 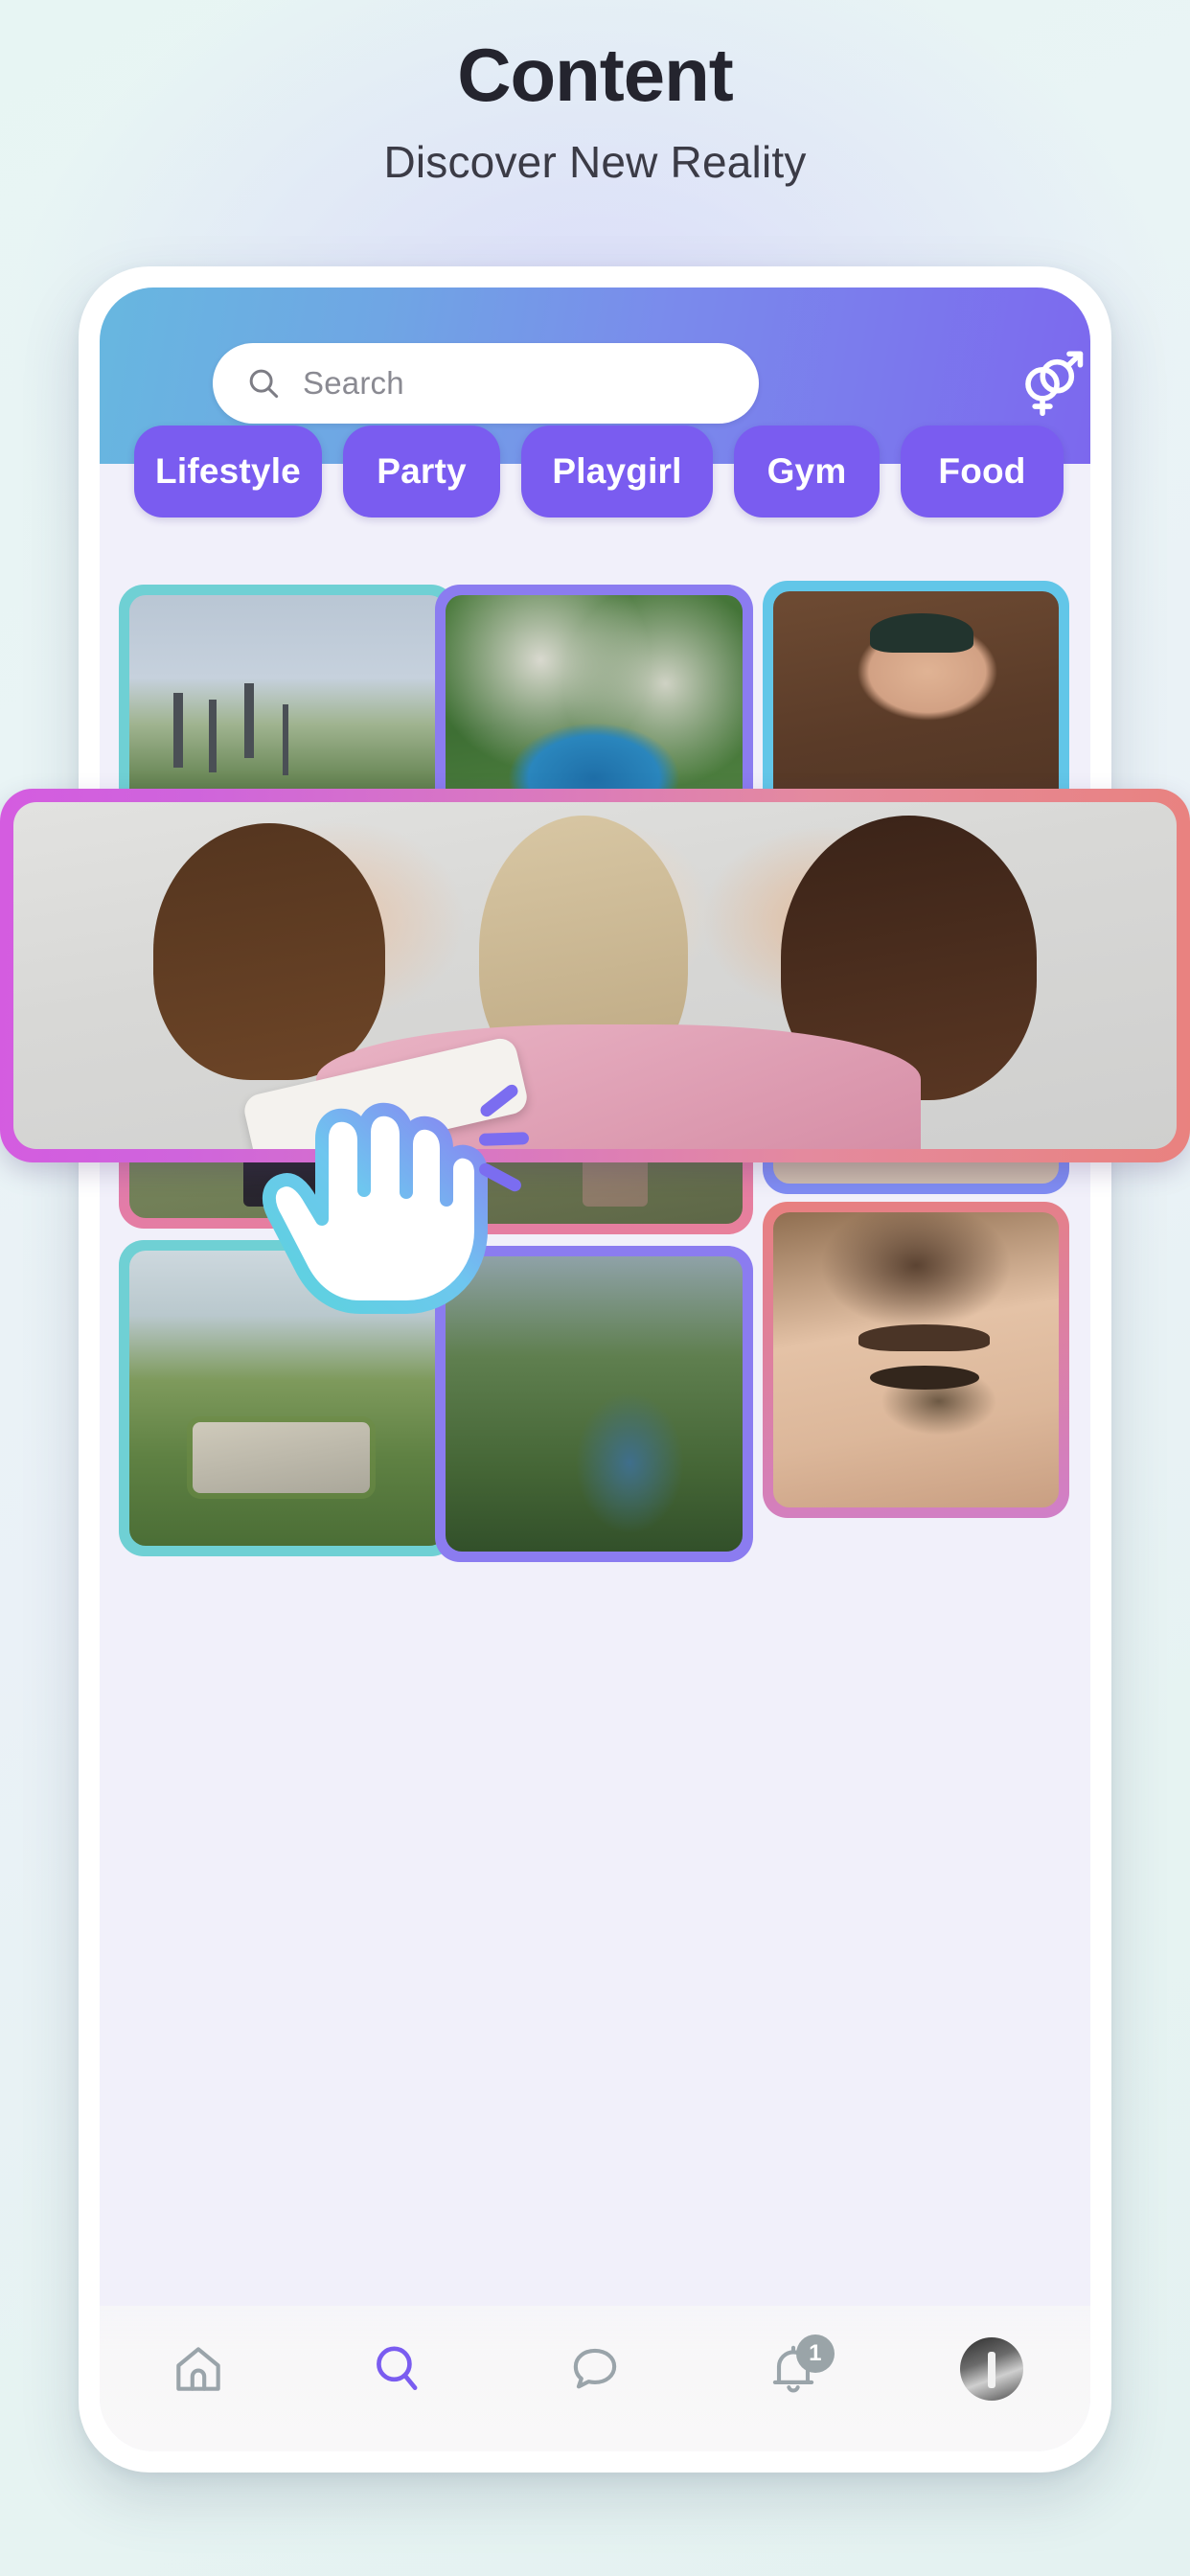 I want to click on category-chip-playgirl: Playgirl, so click(x=617, y=472).